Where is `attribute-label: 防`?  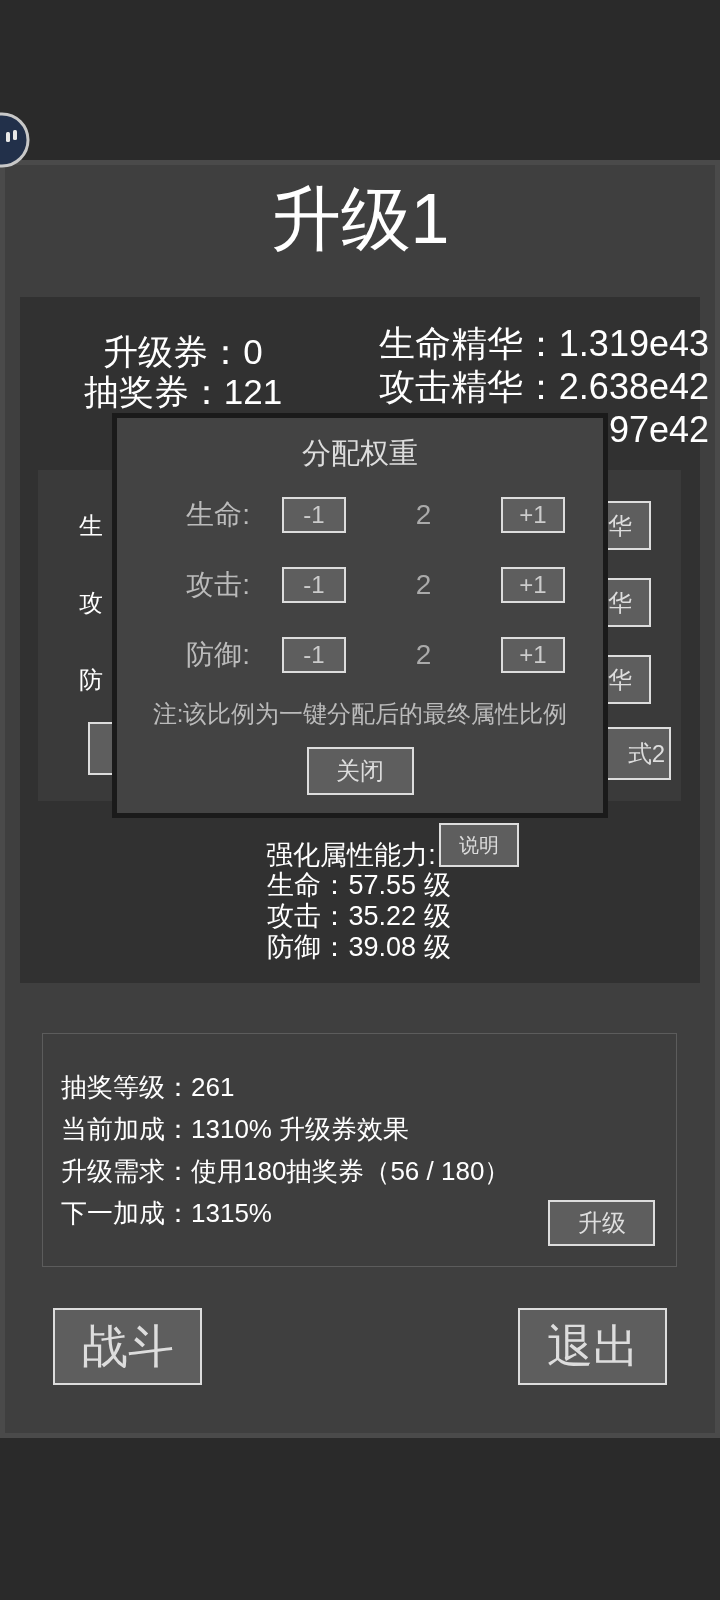 attribute-label: 防 is located at coordinates (91, 679).